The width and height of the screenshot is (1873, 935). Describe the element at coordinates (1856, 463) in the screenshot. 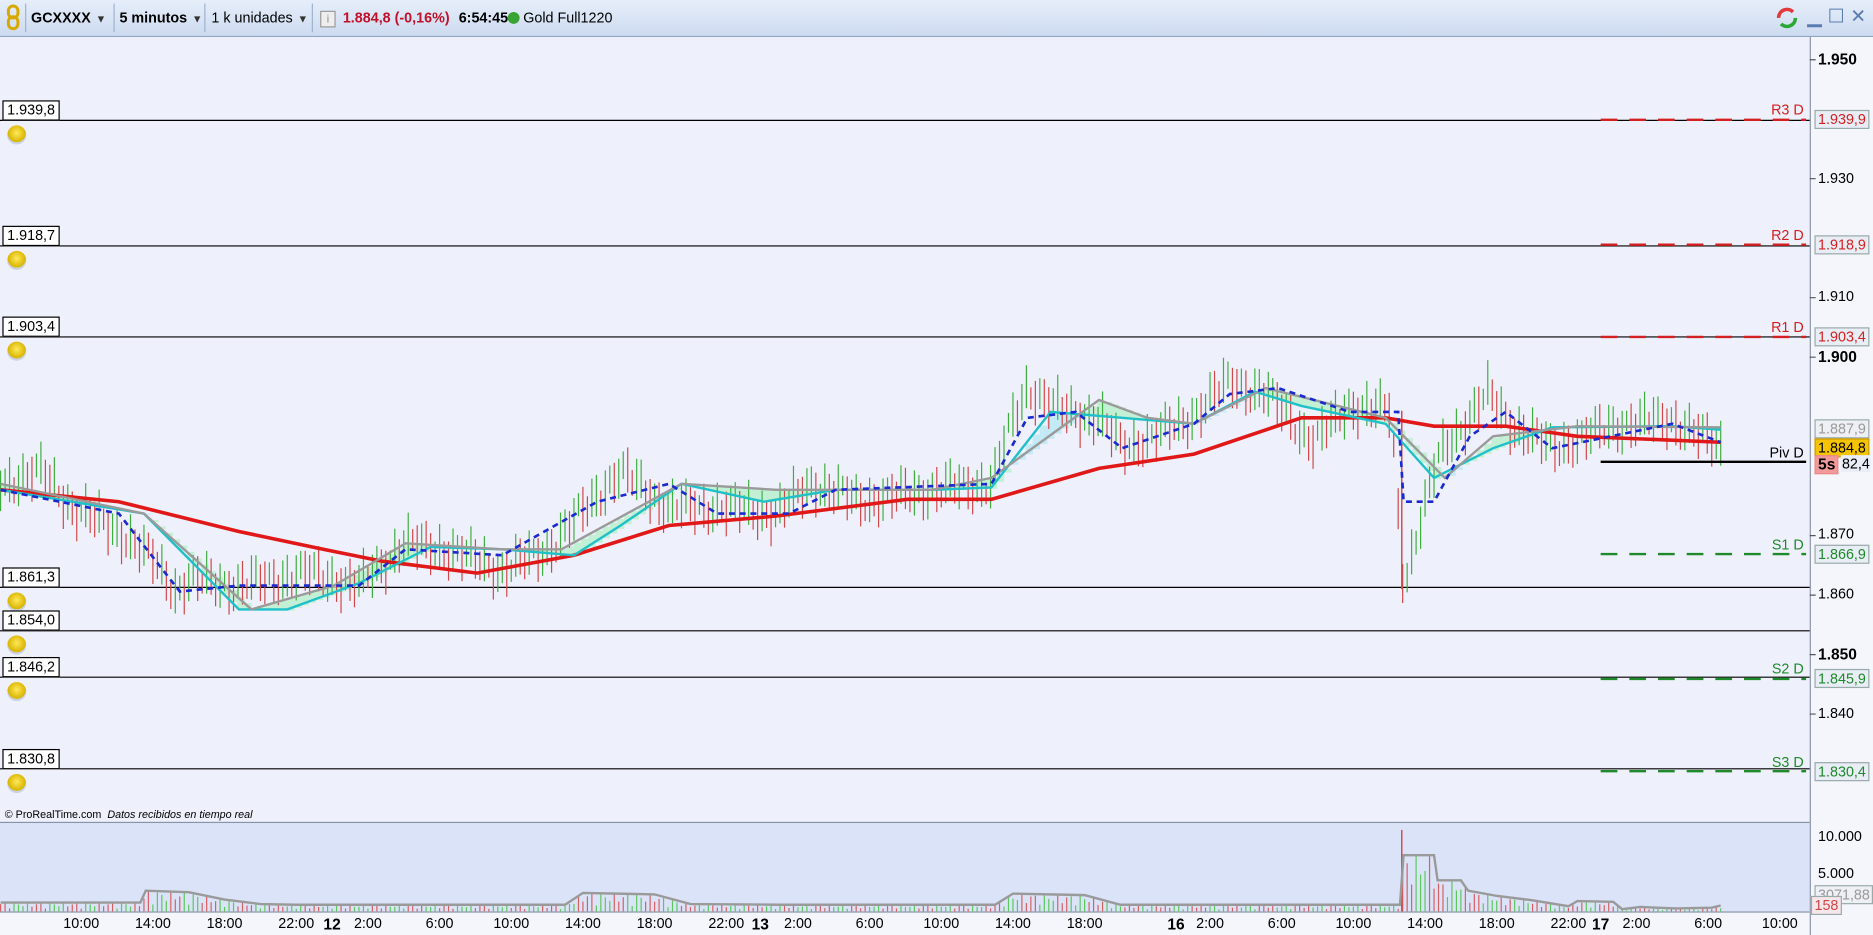

I see `pivot-value-box: 82,4` at that location.